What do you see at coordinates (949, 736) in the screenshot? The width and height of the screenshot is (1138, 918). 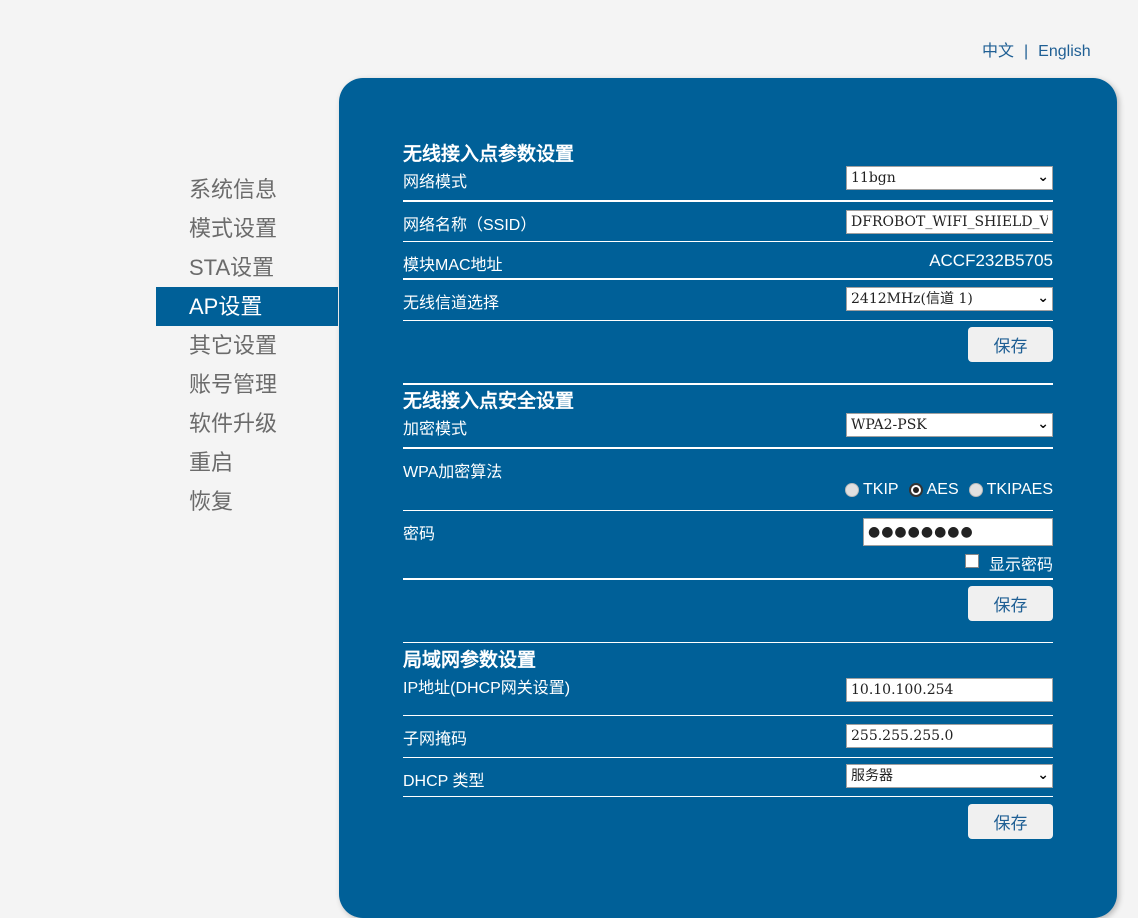 I see `mask-input` at bounding box center [949, 736].